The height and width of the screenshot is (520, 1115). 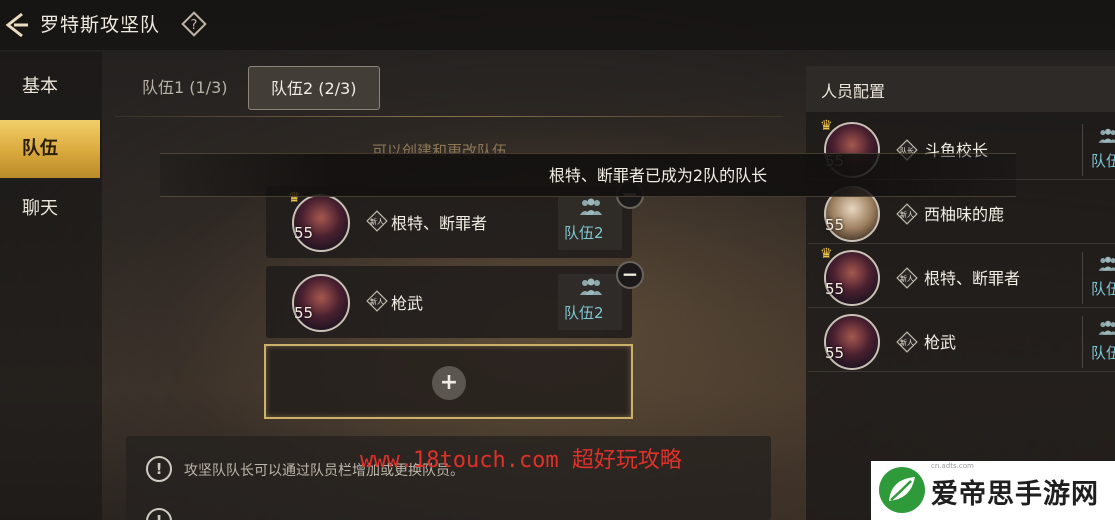 I want to click on back-arrow-icon, so click(x=15, y=25).